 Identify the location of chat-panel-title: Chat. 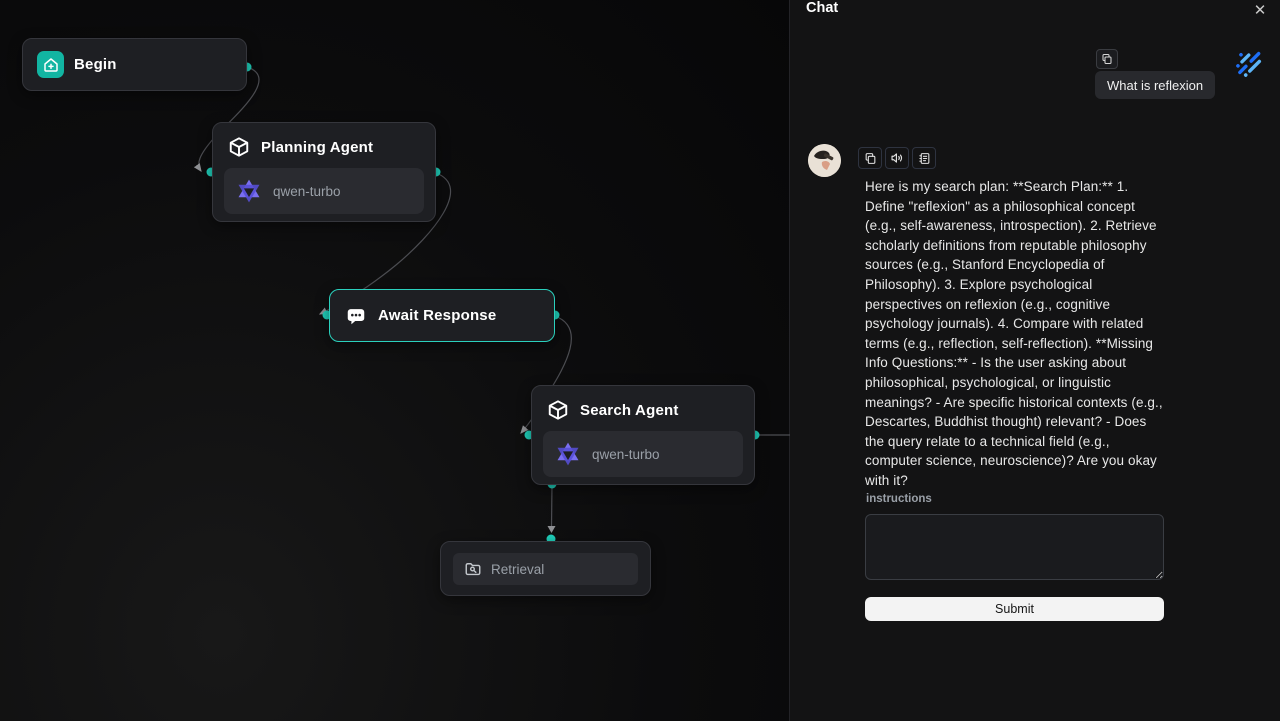
(822, 8).